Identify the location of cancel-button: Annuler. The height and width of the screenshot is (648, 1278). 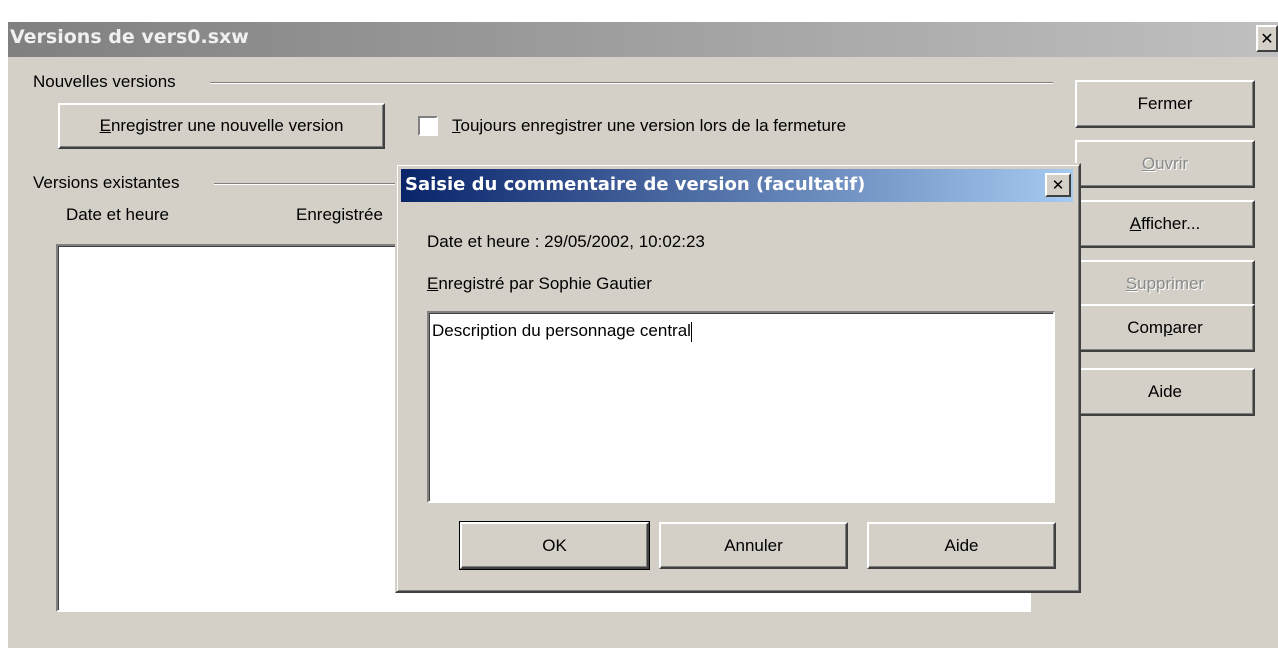
(753, 545).